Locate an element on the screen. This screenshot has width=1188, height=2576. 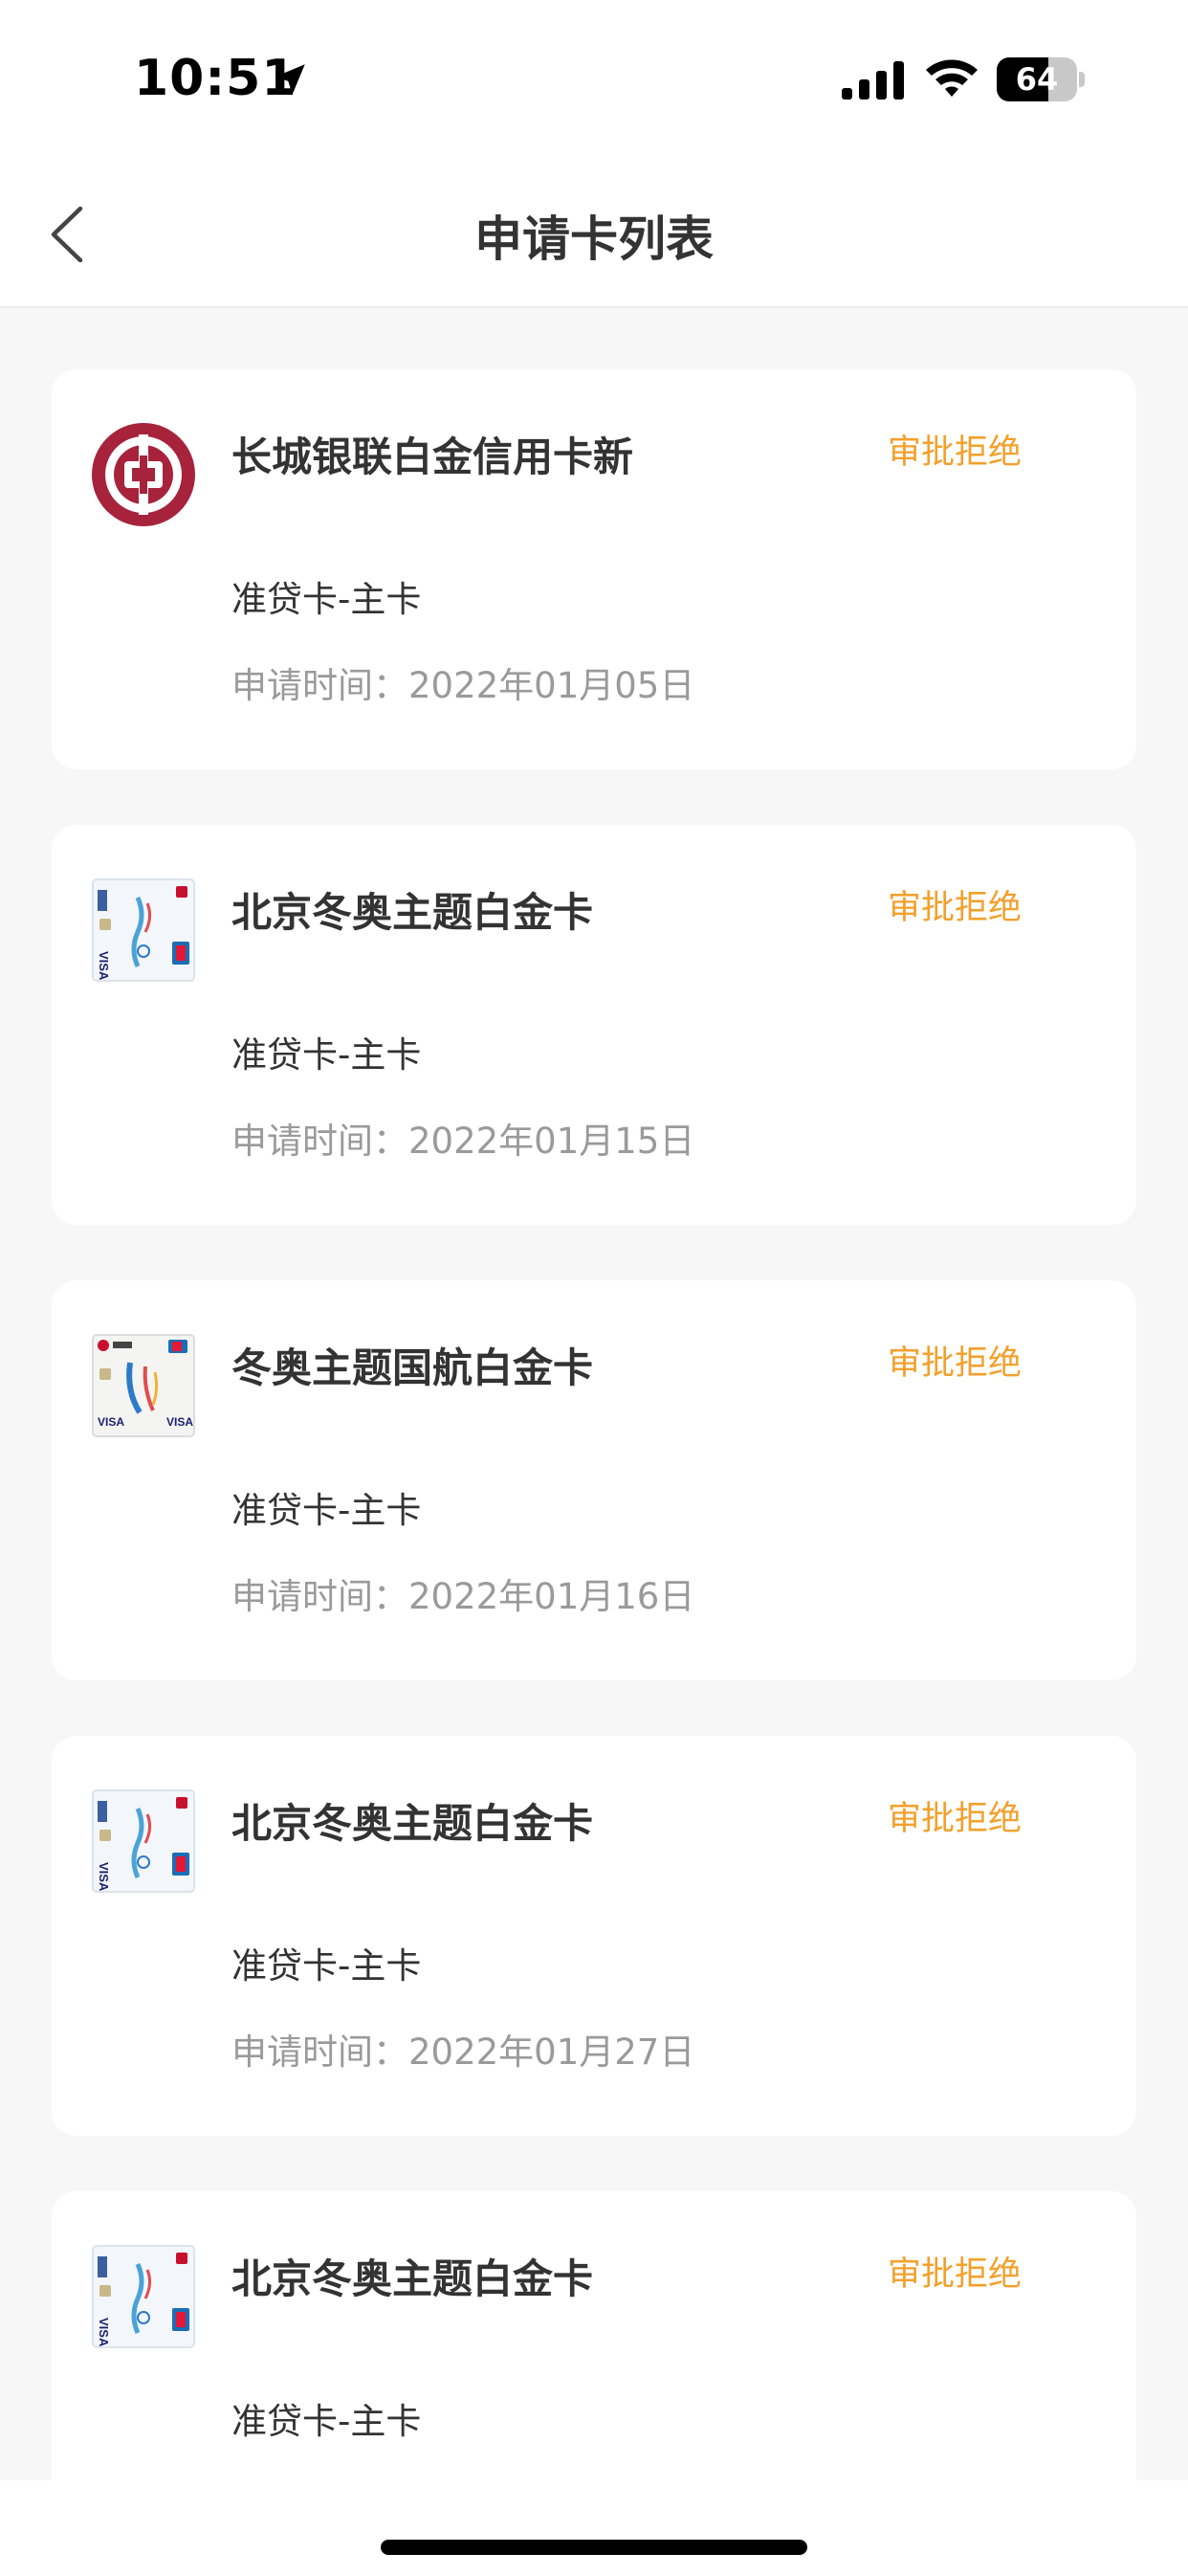
application-date: 申请时间：2022年01月15日 is located at coordinates (463, 1141).